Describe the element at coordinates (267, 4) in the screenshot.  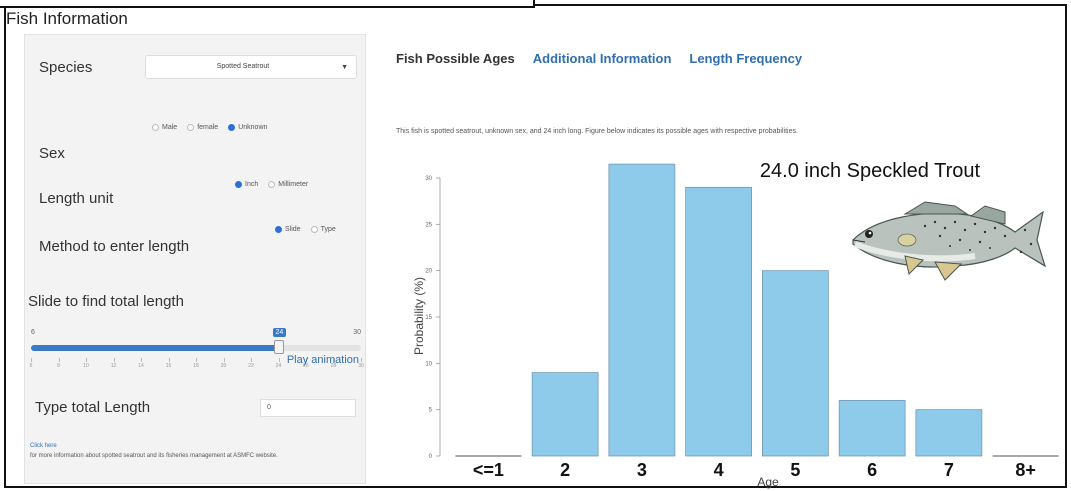
I see `top-decoration` at that location.